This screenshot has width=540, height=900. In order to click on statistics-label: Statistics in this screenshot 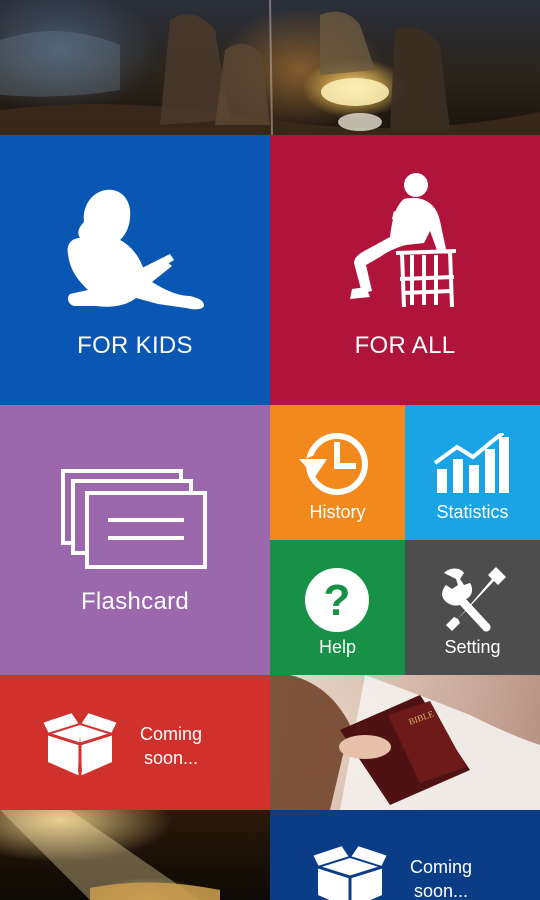, I will do `click(472, 512)`.